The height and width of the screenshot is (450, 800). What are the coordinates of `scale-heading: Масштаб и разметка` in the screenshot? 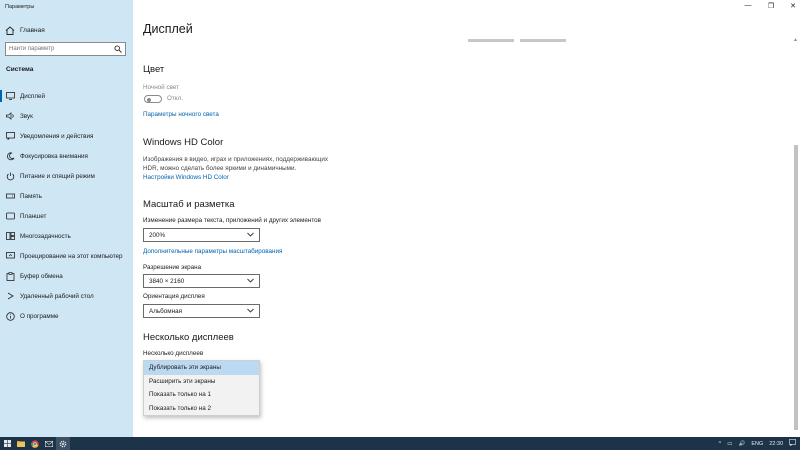 It's located at (189, 204).